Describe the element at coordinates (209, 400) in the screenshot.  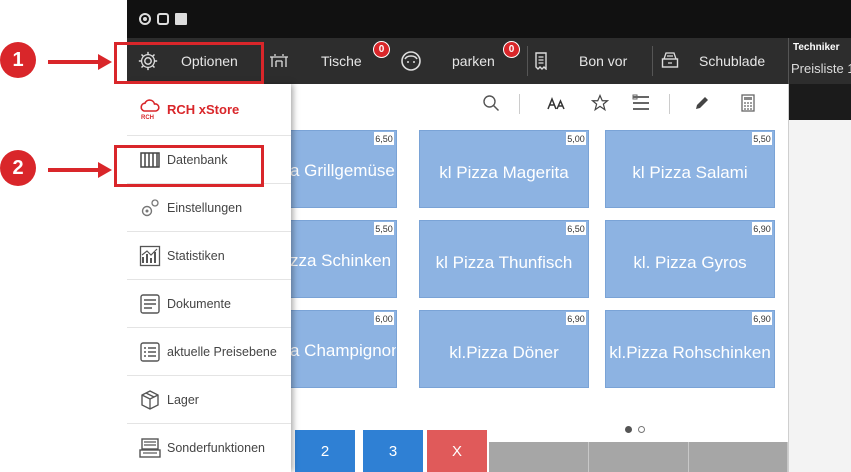
I see `menu-item-lager: Lager` at that location.